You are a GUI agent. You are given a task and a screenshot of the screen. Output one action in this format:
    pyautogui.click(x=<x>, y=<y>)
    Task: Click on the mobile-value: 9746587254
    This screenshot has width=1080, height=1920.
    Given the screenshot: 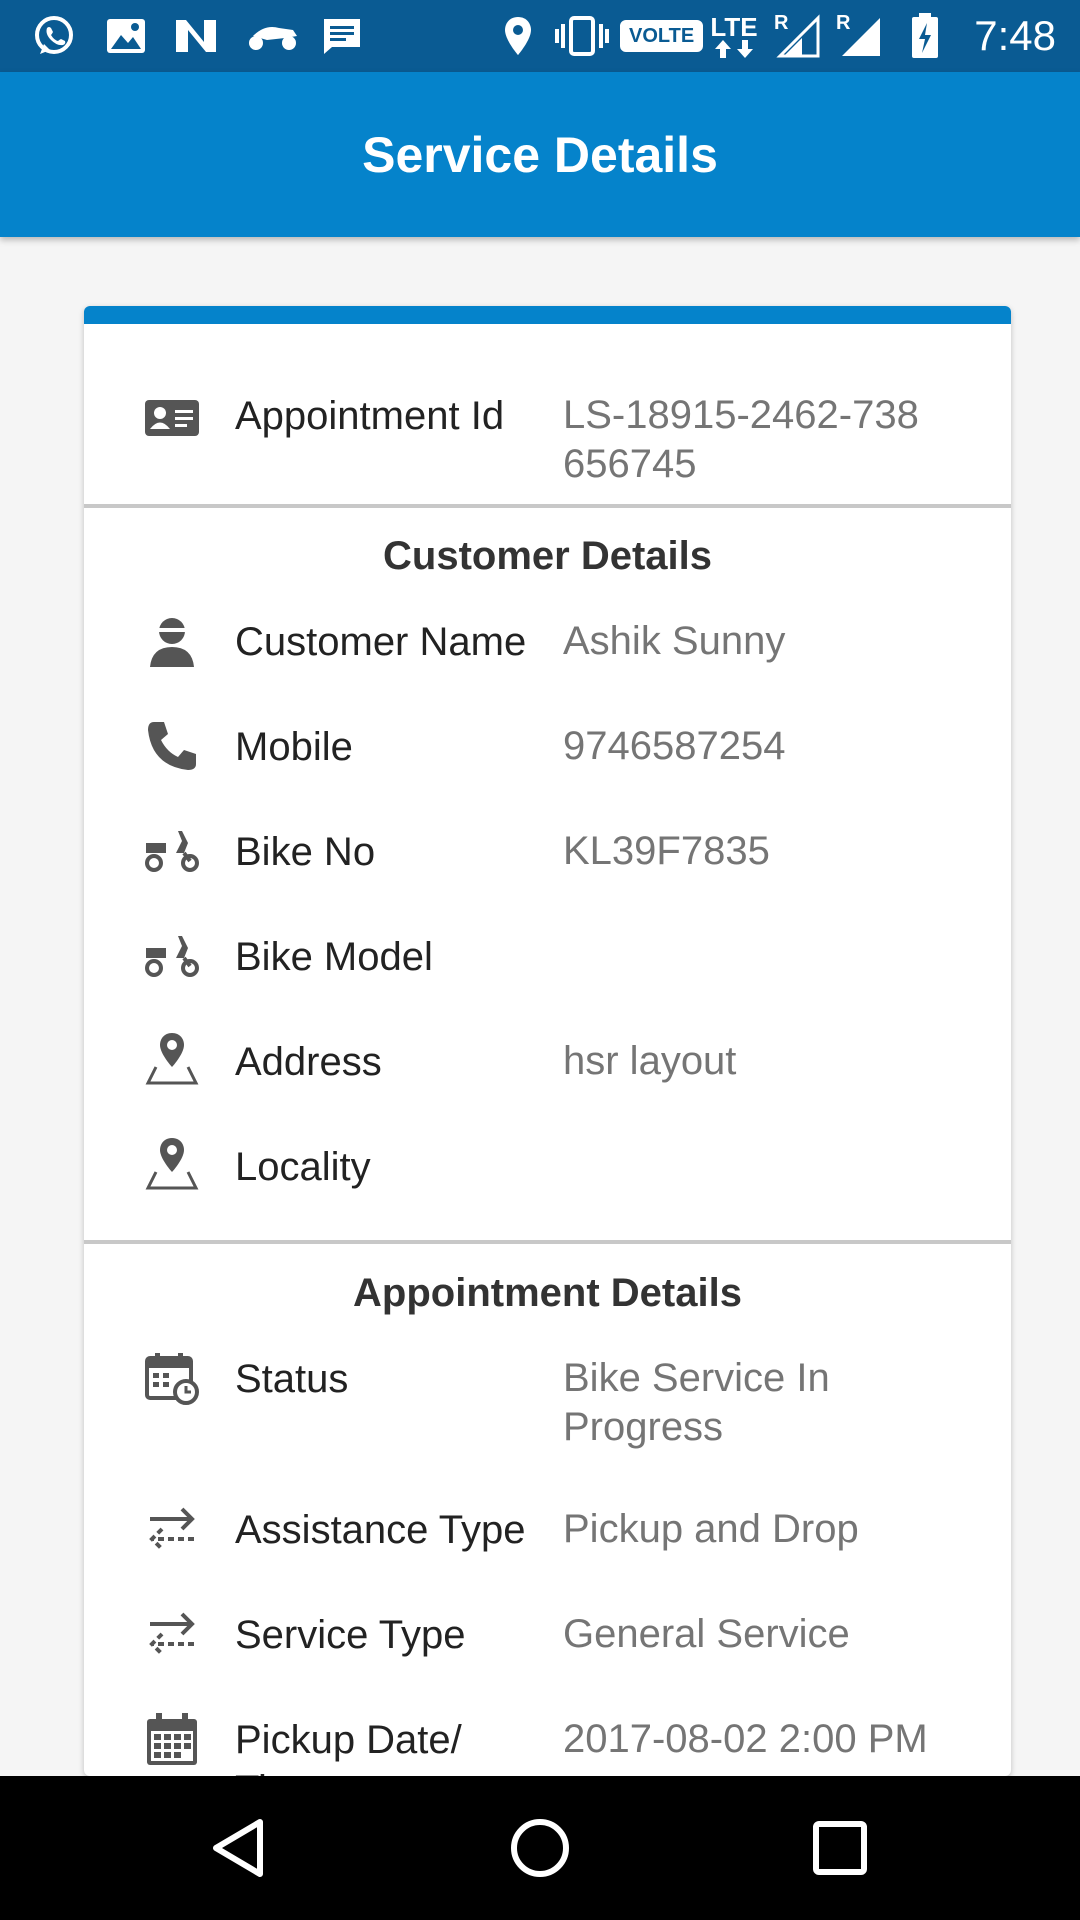 What is the action you would take?
    pyautogui.click(x=674, y=746)
    